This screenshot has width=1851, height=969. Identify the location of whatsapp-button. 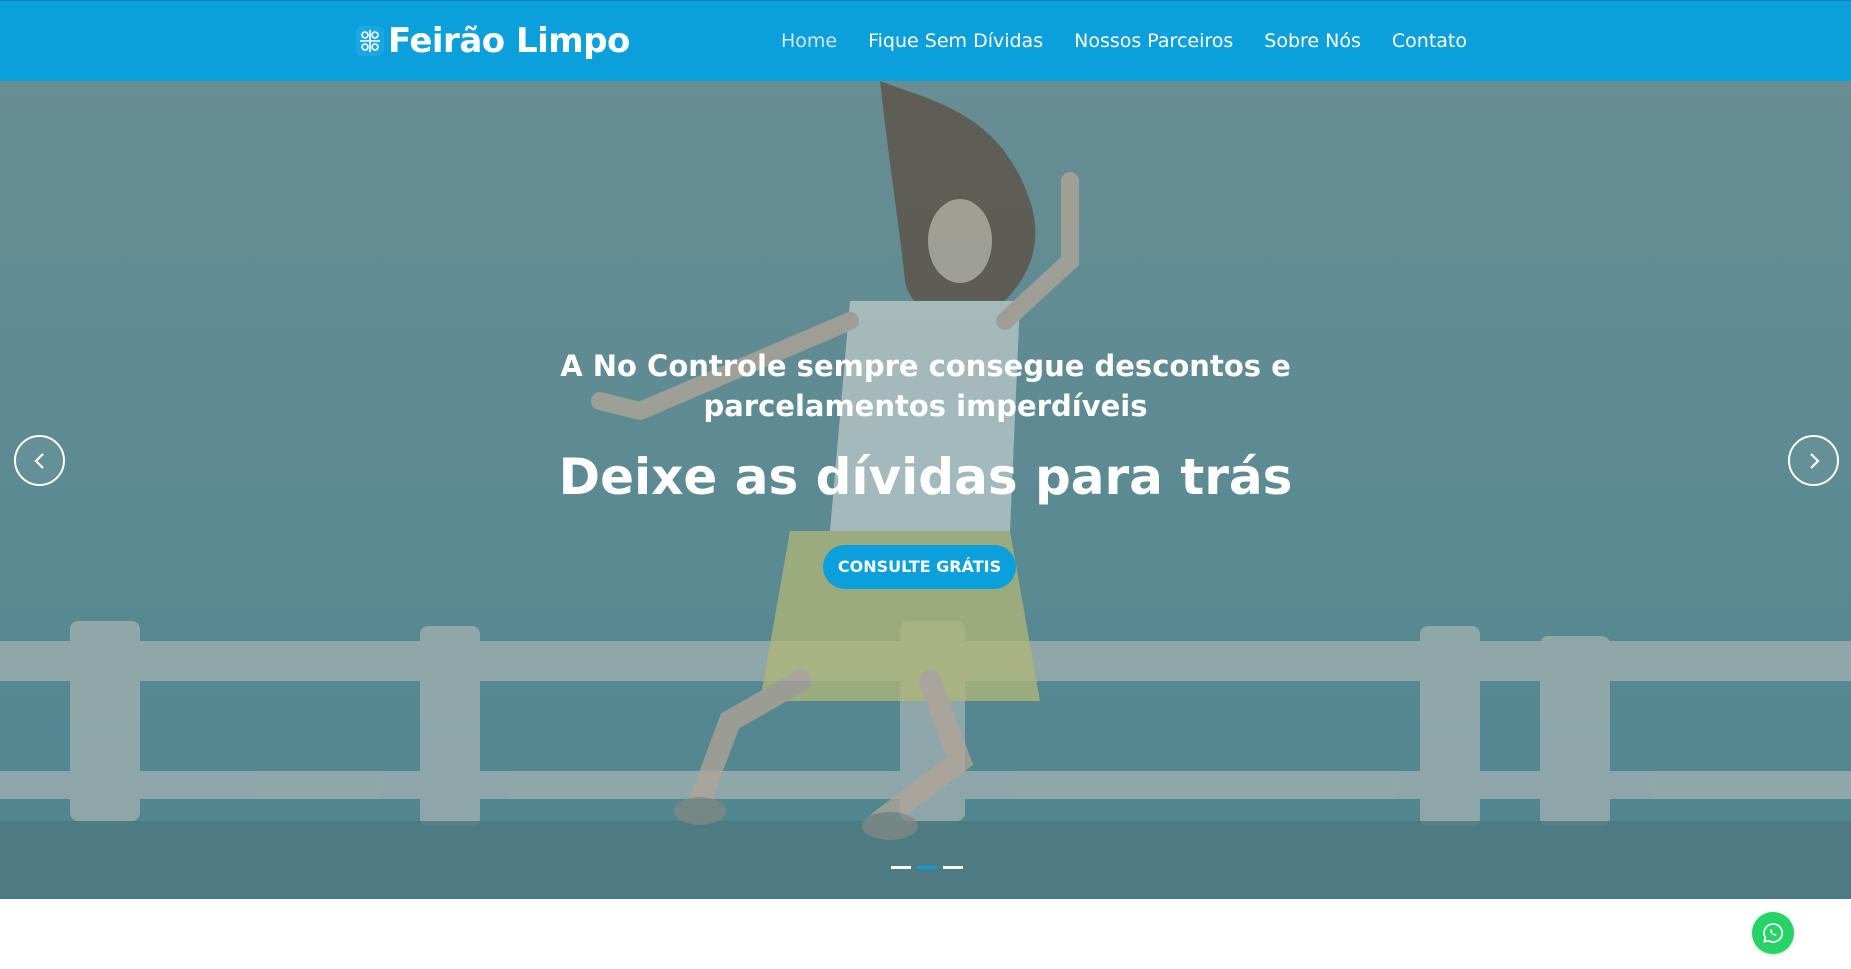
(1773, 933).